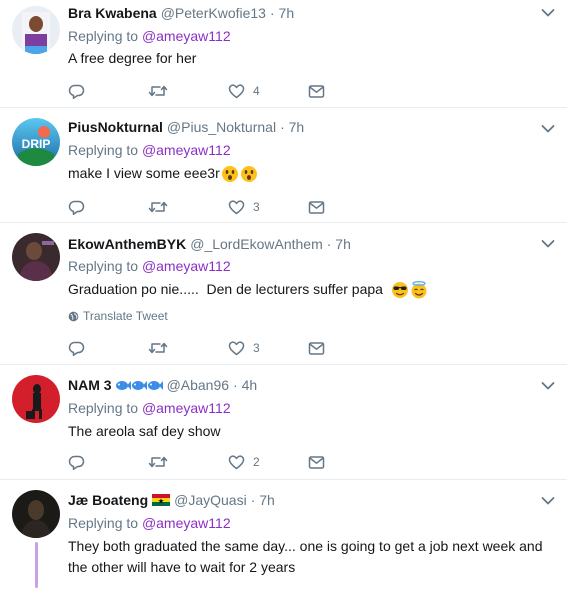  Describe the element at coordinates (198, 385) in the screenshot. I see `handle: @Aban96` at that location.